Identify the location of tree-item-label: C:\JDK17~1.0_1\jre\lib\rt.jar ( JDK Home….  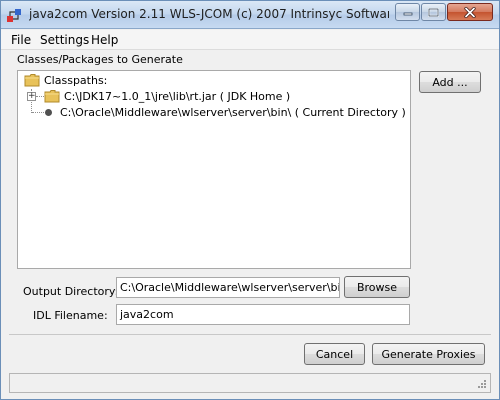
(177, 96).